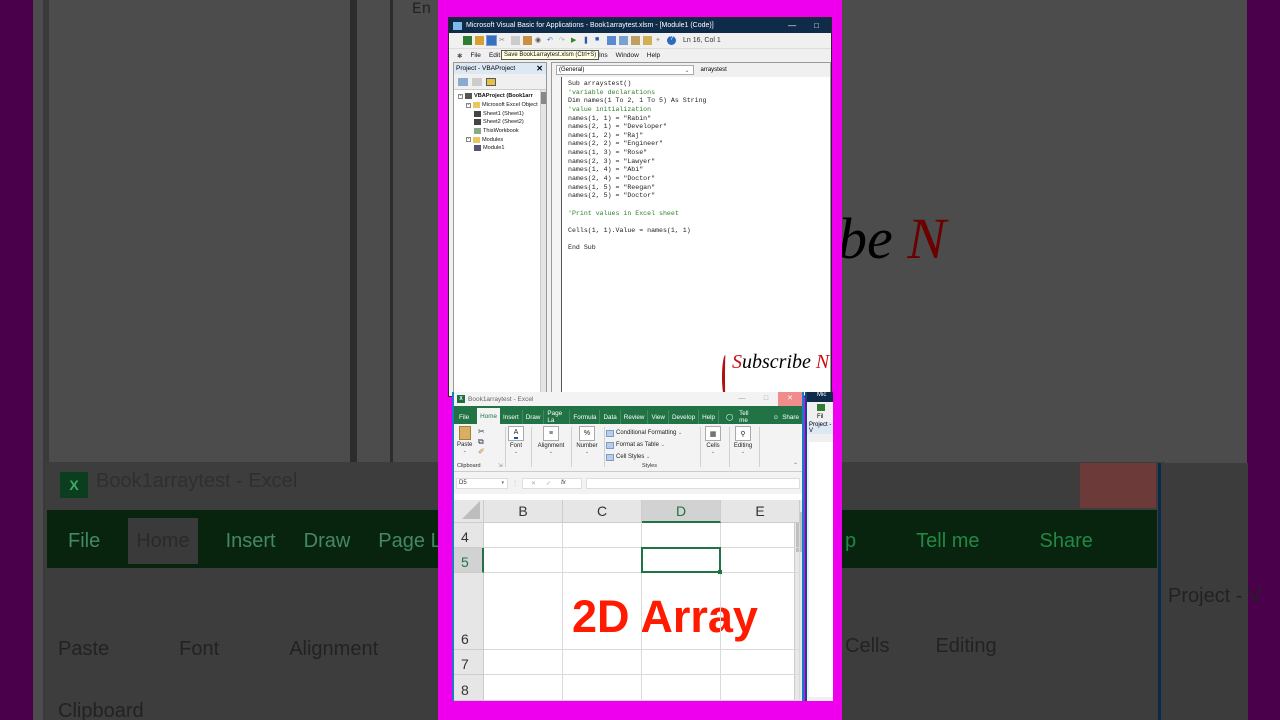 The width and height of the screenshot is (1280, 720). Describe the element at coordinates (760, 511) in the screenshot. I see `column-header: E` at that location.